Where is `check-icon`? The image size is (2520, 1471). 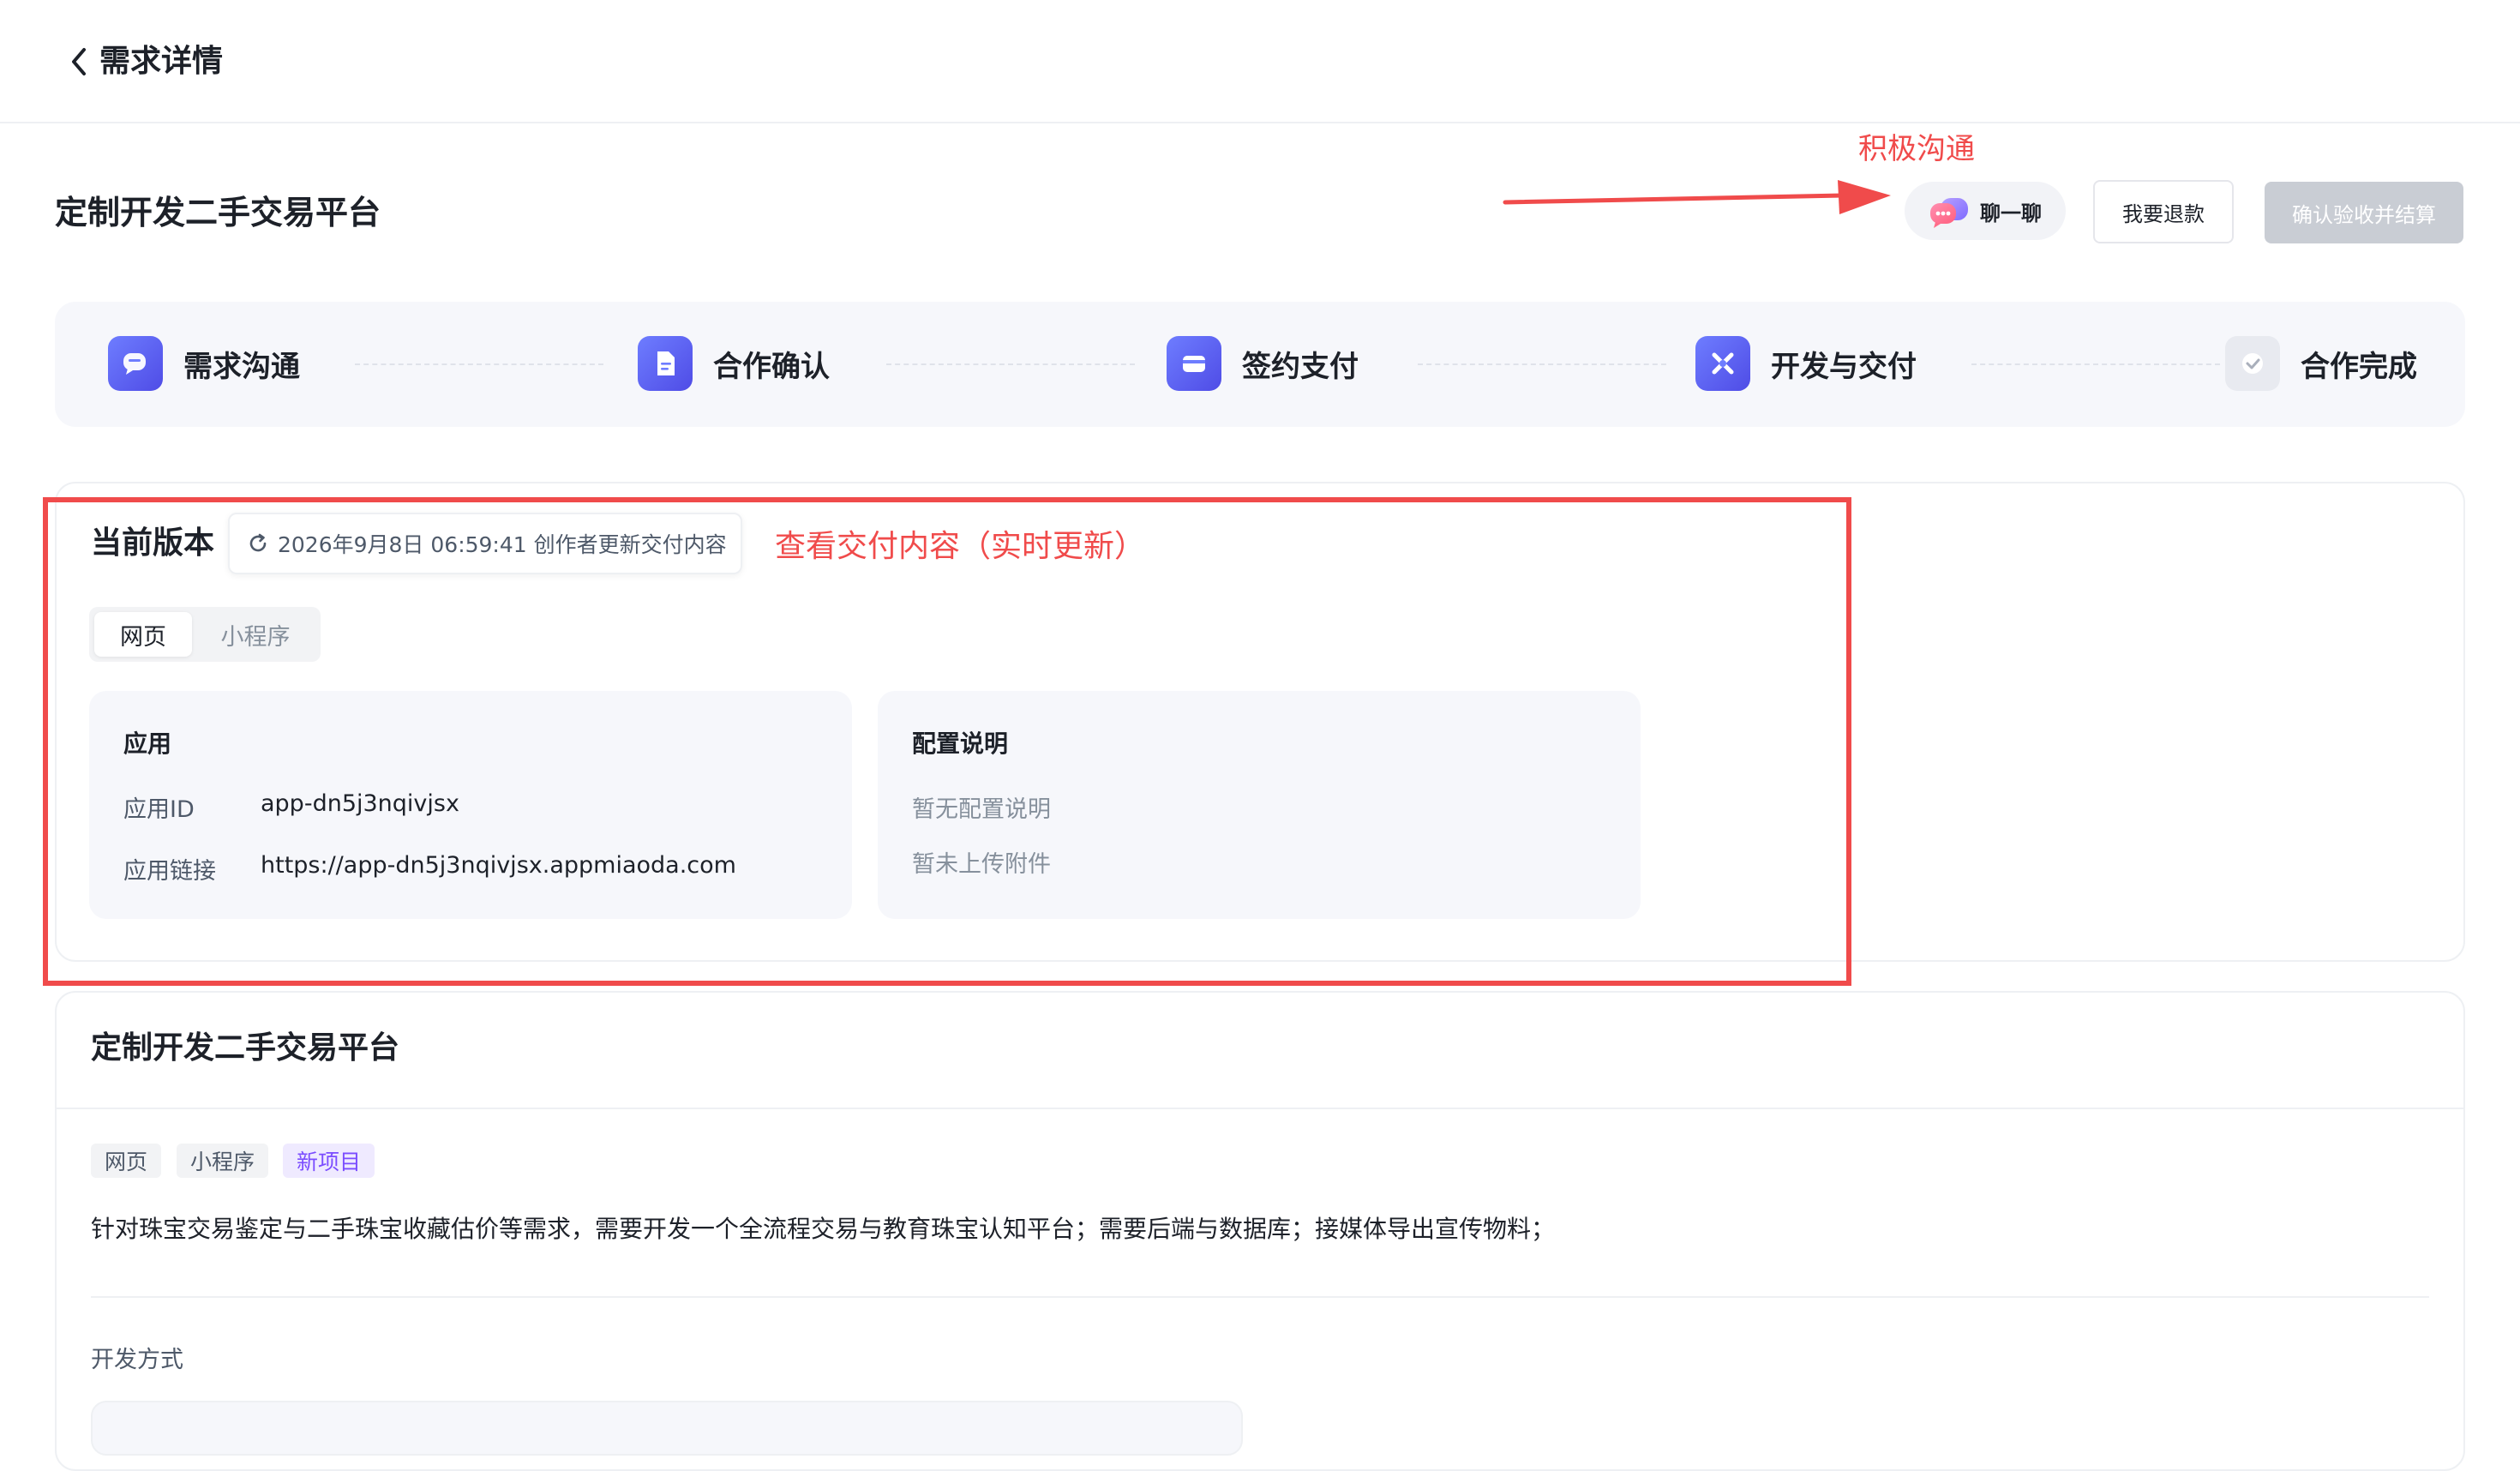 check-icon is located at coordinates (2252, 363).